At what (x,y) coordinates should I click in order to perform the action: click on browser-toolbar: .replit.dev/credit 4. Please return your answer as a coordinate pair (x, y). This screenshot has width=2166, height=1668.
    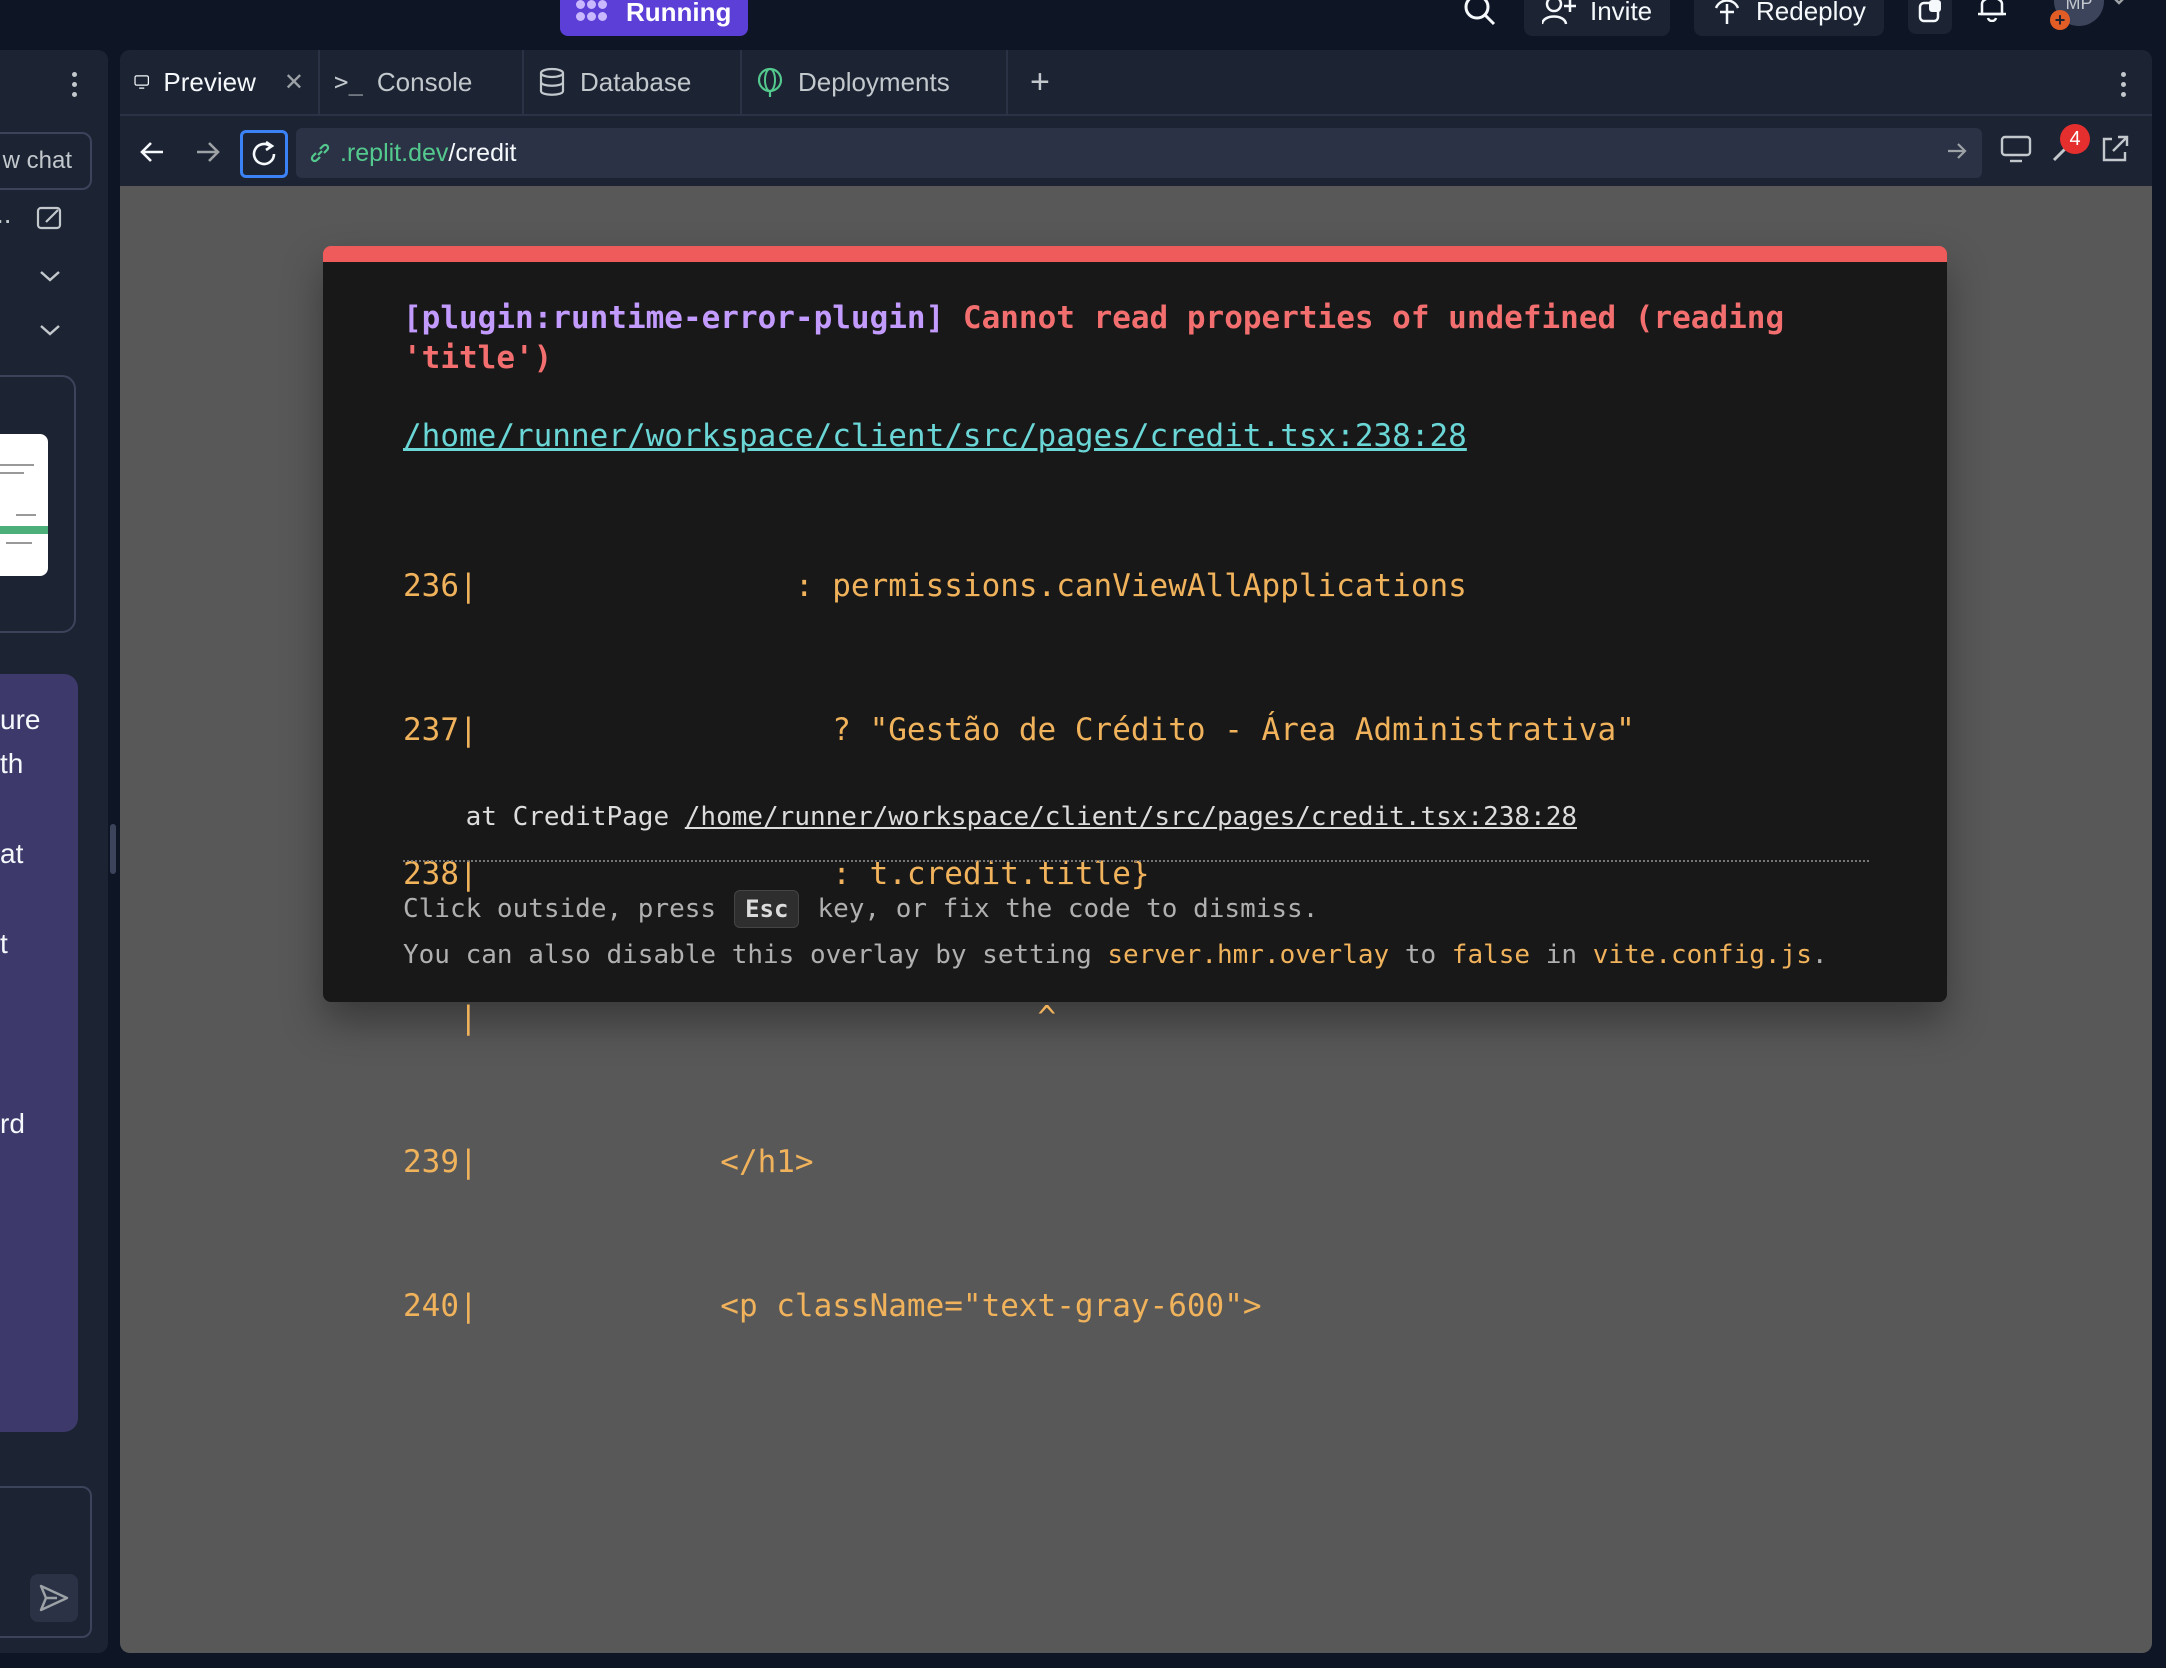
    Looking at the image, I should click on (1136, 150).